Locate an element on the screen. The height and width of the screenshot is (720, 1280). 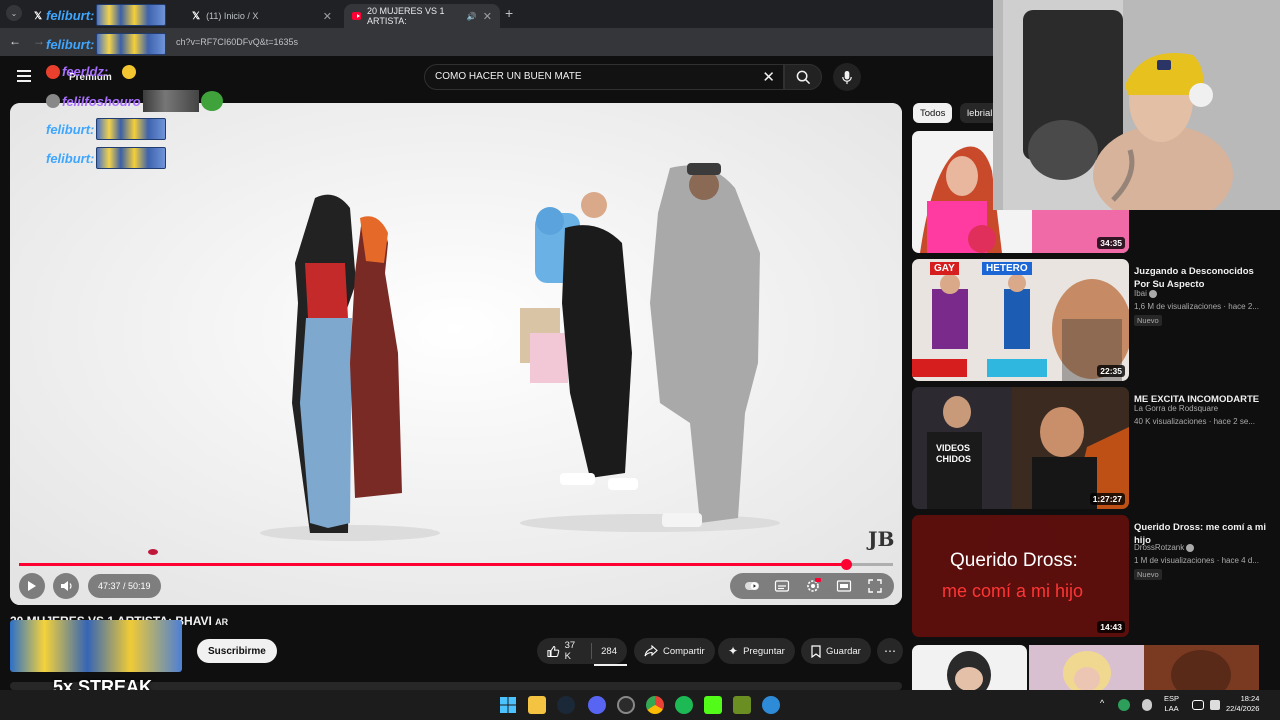
video-title-suffix: AR is located at coordinates (222, 622).